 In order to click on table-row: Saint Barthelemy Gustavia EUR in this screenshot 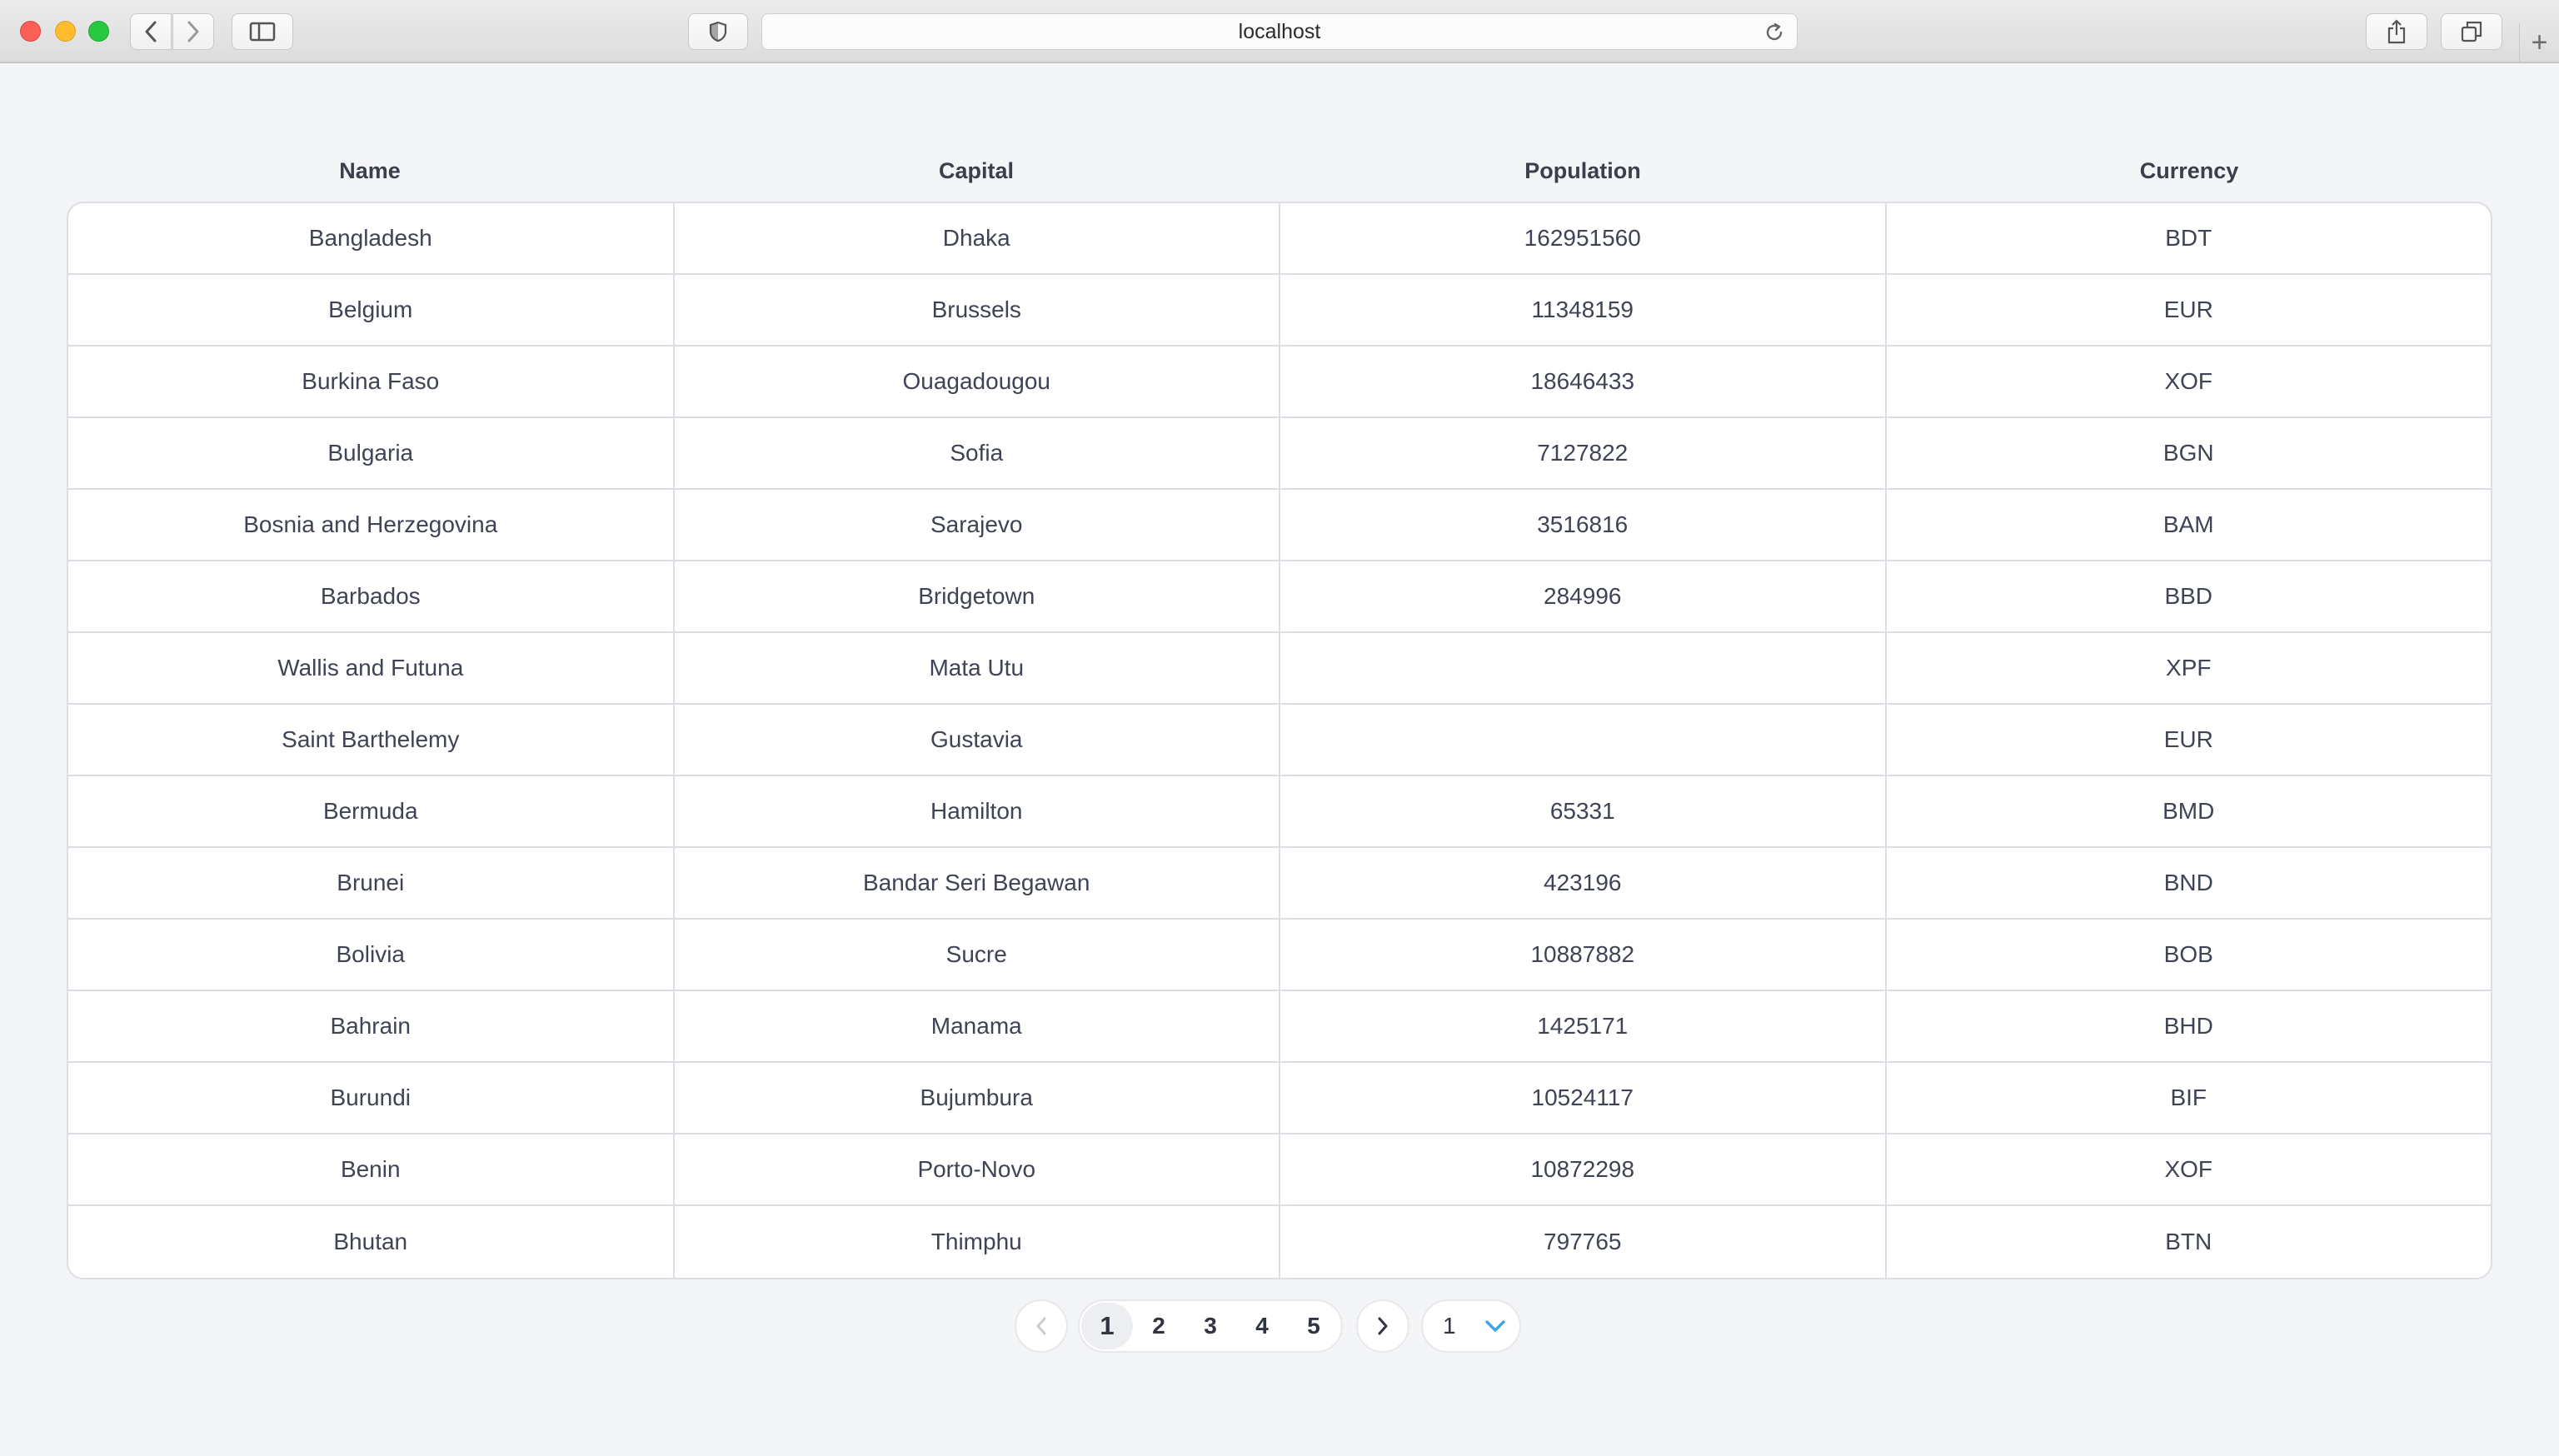, I will do `click(1279, 740)`.